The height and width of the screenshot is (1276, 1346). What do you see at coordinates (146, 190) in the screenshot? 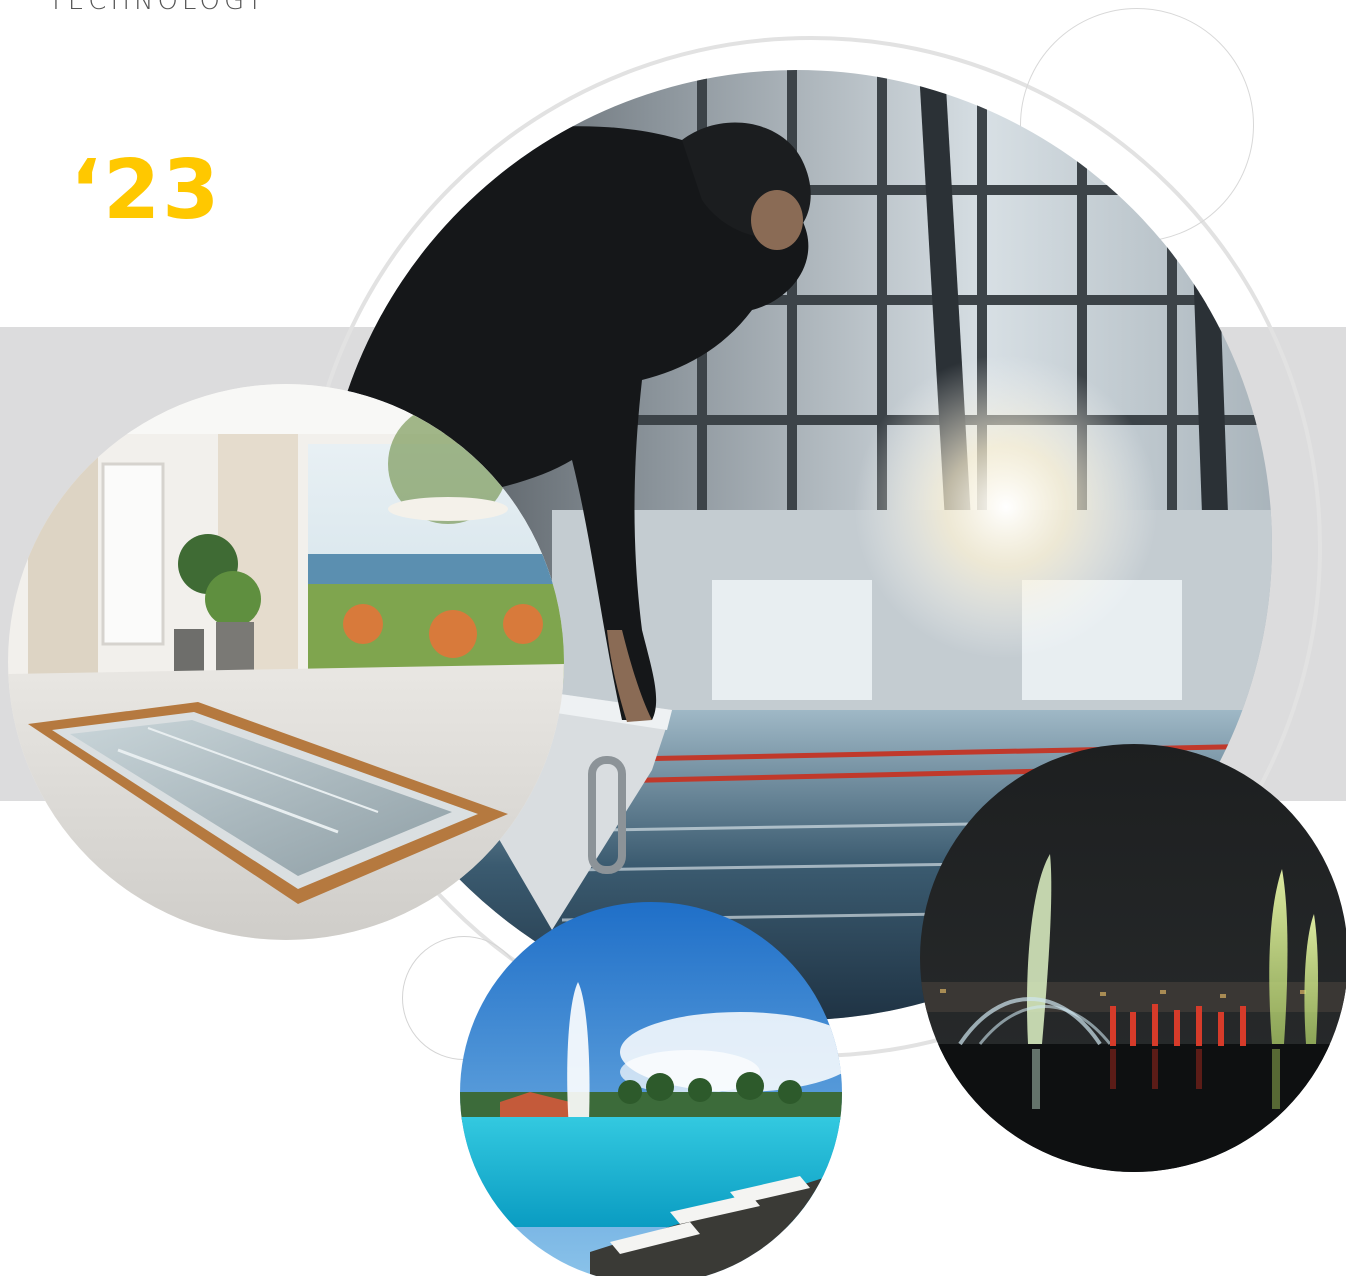
I see `year-label: ‘23` at bounding box center [146, 190].